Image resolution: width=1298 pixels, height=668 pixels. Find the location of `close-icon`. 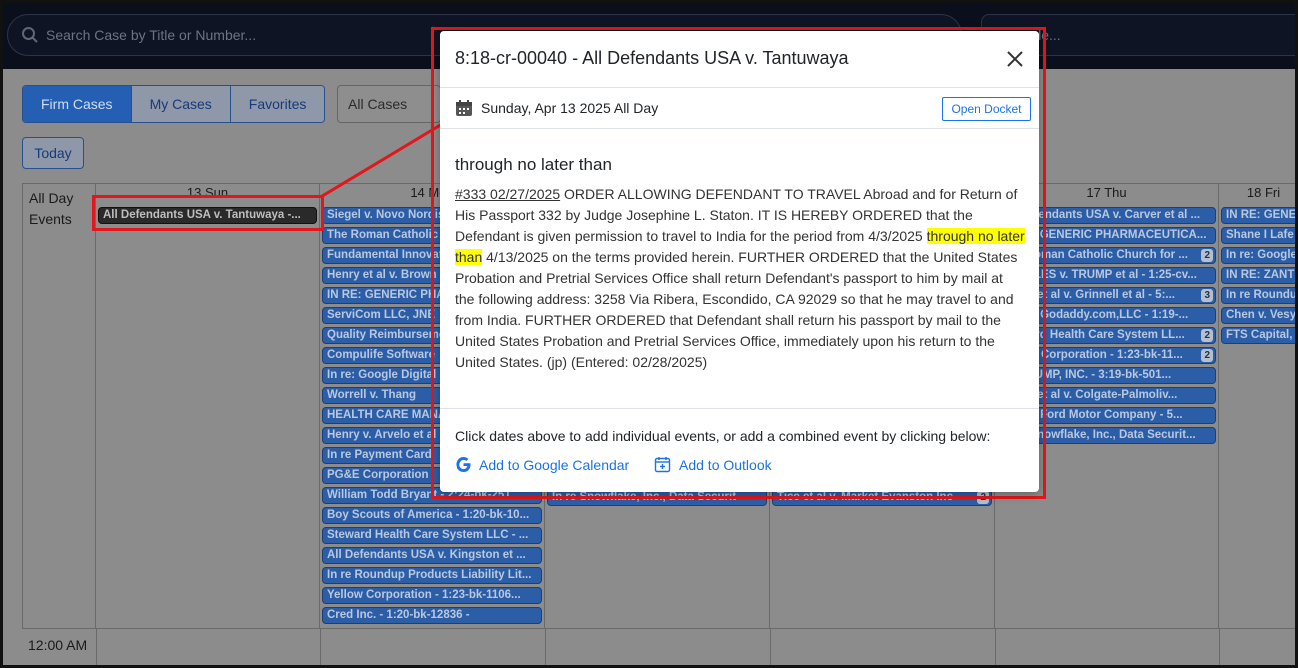

close-icon is located at coordinates (1015, 59).